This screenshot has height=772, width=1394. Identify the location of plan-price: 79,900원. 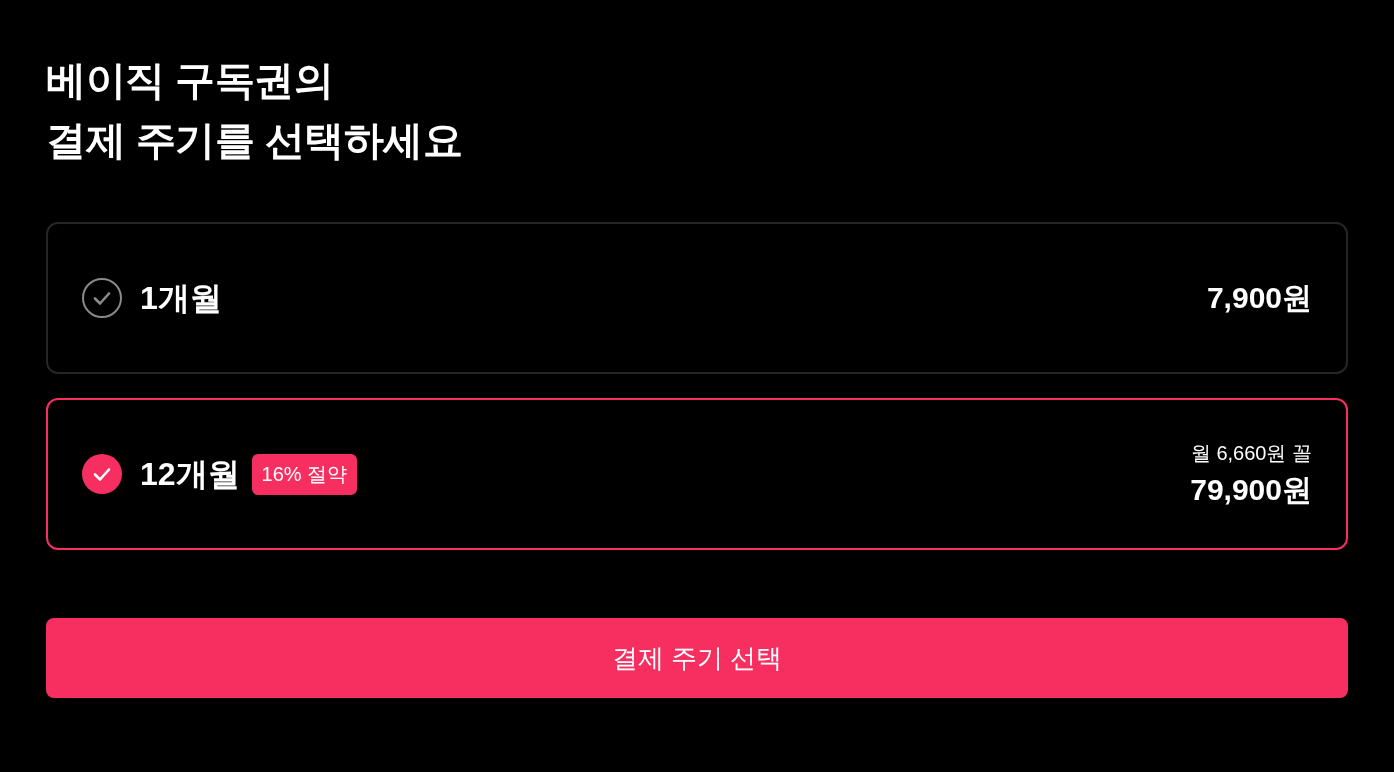
(1251, 490).